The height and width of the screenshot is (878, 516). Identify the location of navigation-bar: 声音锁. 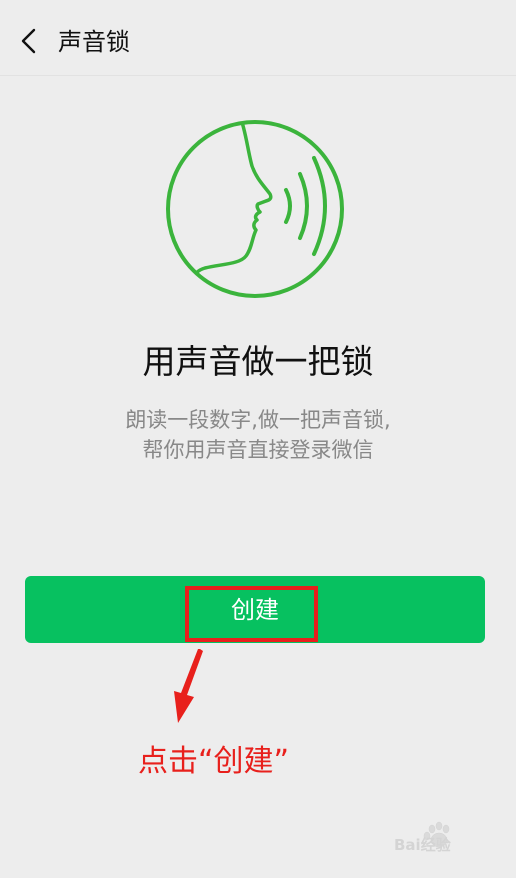
(258, 38).